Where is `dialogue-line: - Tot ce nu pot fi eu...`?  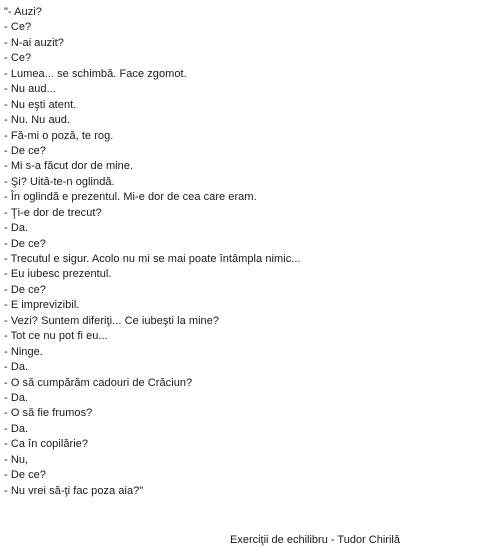
dialogue-line: - Tot ce nu pot fi eu... is located at coordinates (56, 336).